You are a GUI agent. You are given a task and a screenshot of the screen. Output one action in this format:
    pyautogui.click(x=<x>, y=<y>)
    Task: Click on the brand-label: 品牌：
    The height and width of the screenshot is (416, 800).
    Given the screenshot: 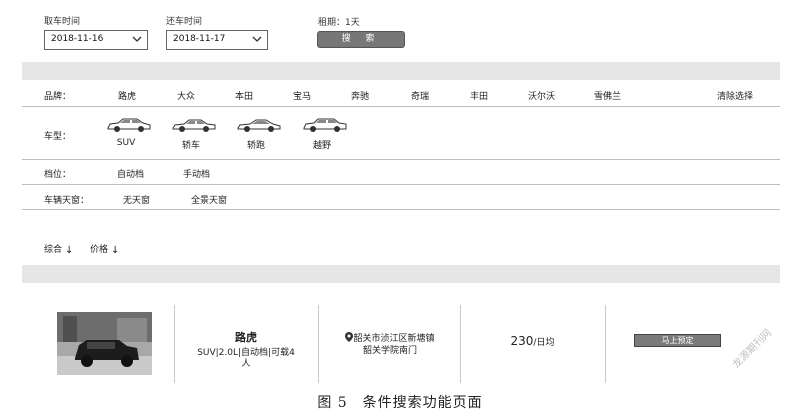 What is the action you would take?
    pyautogui.click(x=58, y=97)
    